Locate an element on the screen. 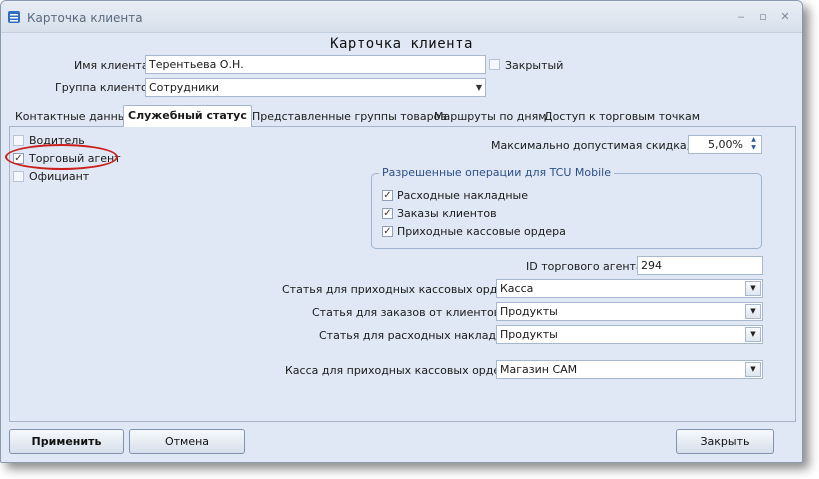  database-icon is located at coordinates (14, 17).